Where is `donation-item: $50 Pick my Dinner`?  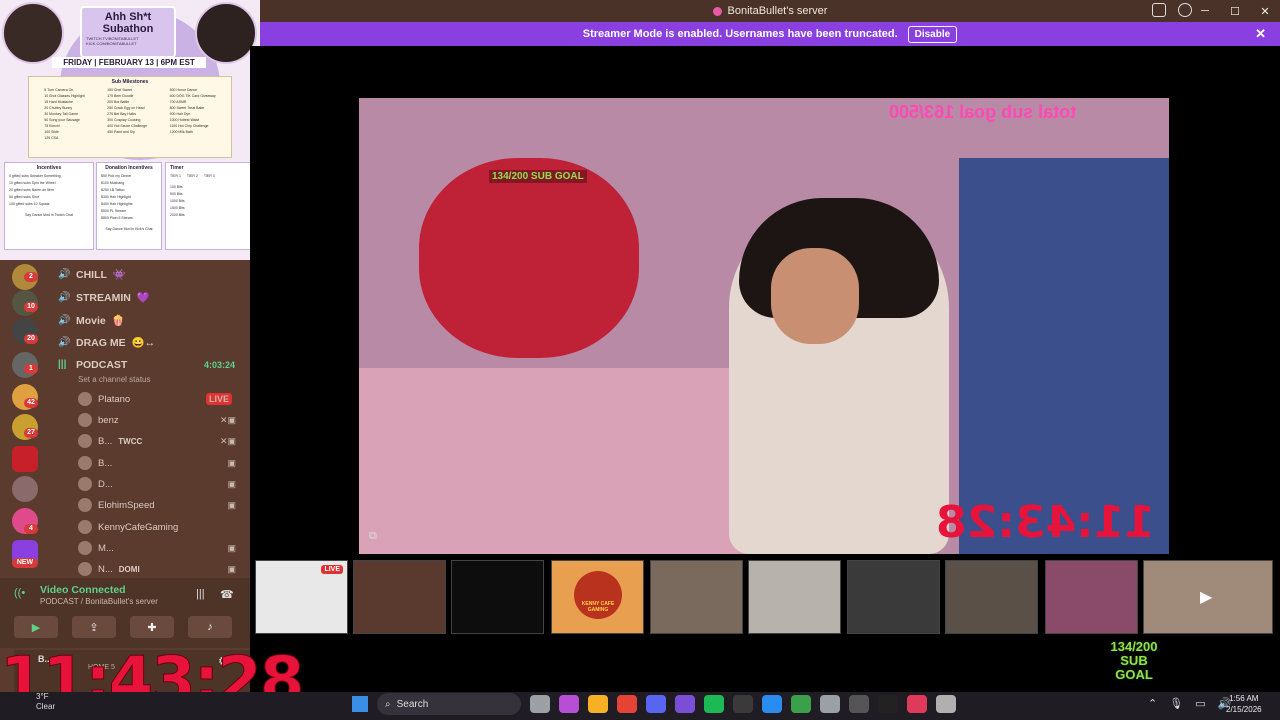
donation-item: $50 Pick my Dinner is located at coordinates (116, 176).